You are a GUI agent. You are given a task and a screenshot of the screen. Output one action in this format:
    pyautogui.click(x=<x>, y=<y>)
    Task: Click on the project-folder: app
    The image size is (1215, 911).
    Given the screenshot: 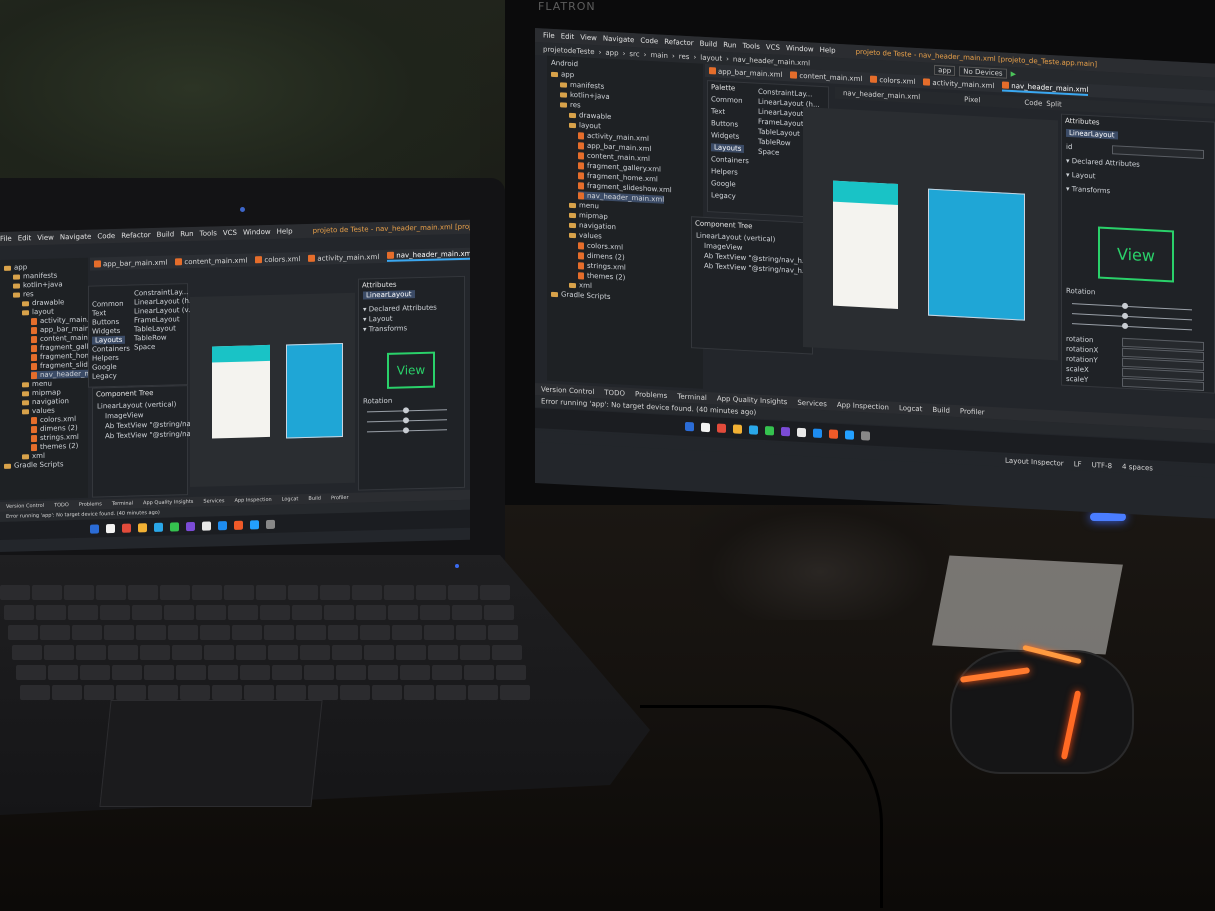 What is the action you would take?
    pyautogui.click(x=562, y=74)
    